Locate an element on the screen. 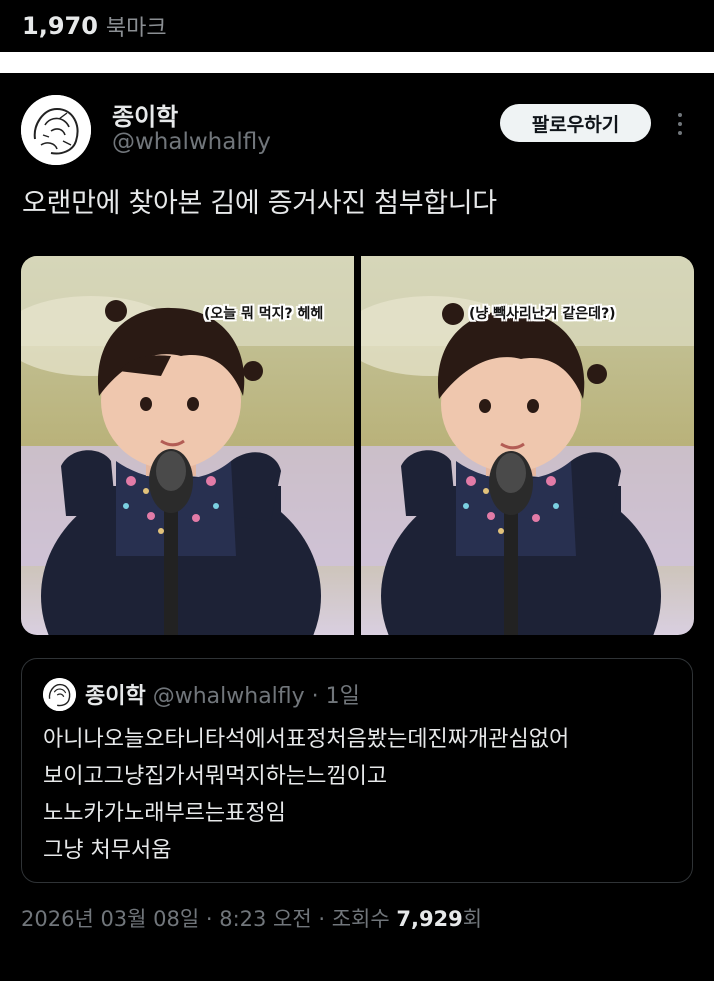  quoted-header: 종이학 @whalwhalfly · 1일 is located at coordinates (222, 694).